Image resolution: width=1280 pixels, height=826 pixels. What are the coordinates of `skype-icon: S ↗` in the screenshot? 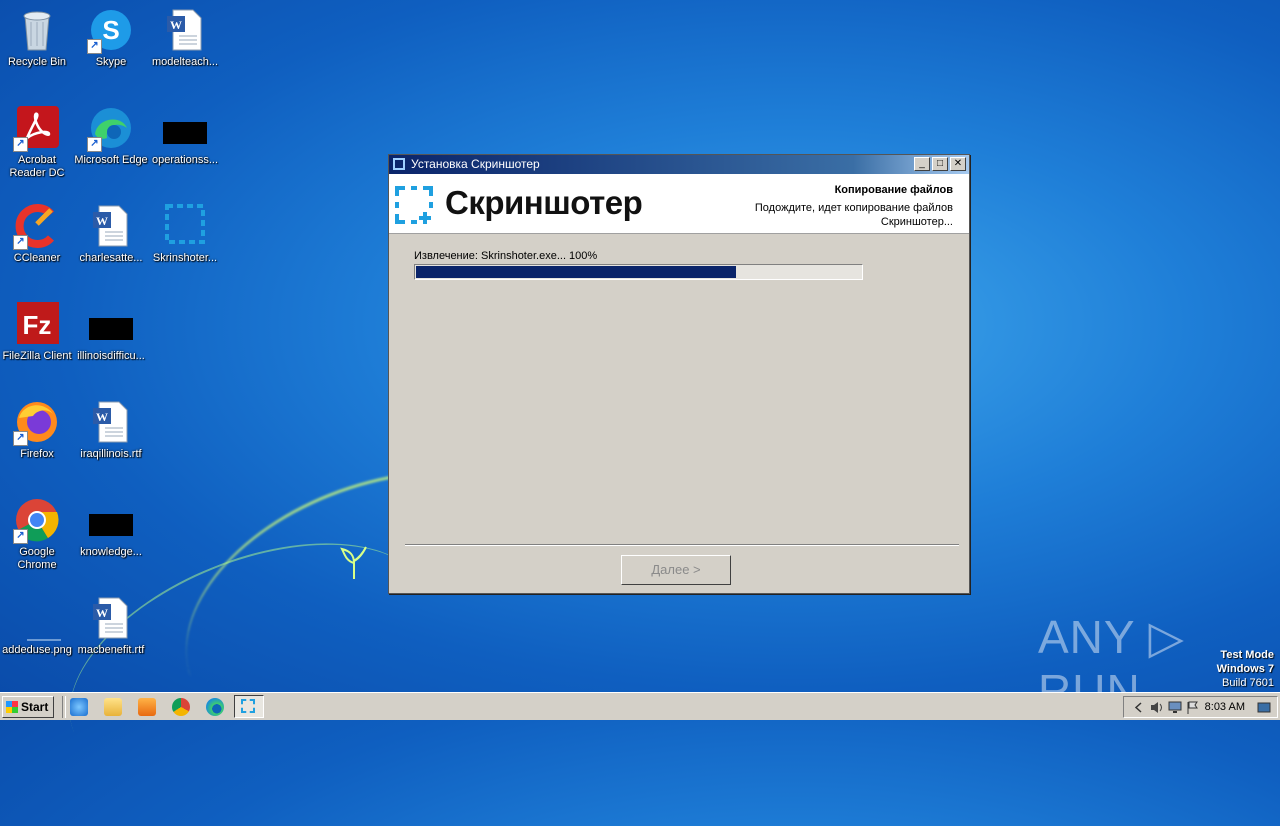 It's located at (111, 30).